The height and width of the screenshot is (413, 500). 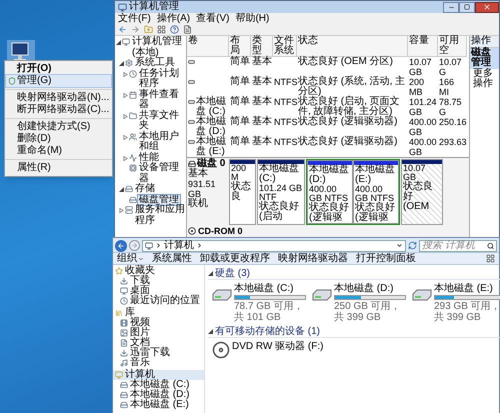 I want to click on partition-text: 101.24 GB NTF, so click(x=281, y=193).